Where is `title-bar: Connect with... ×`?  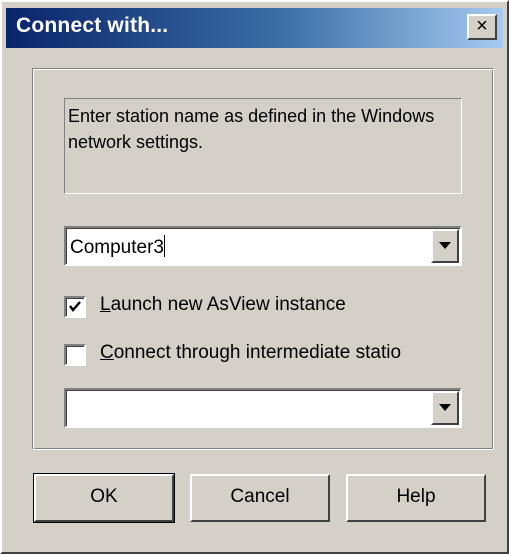
title-bar: Connect with... × is located at coordinates (254, 28).